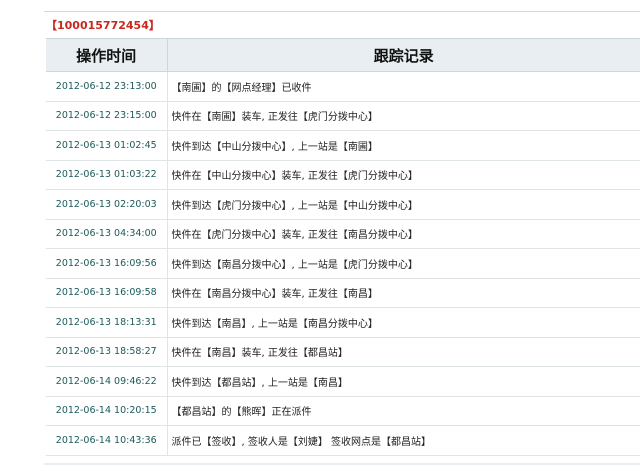  What do you see at coordinates (107, 263) in the screenshot?
I see `operation-time: 2012-06-13 16:09:56` at bounding box center [107, 263].